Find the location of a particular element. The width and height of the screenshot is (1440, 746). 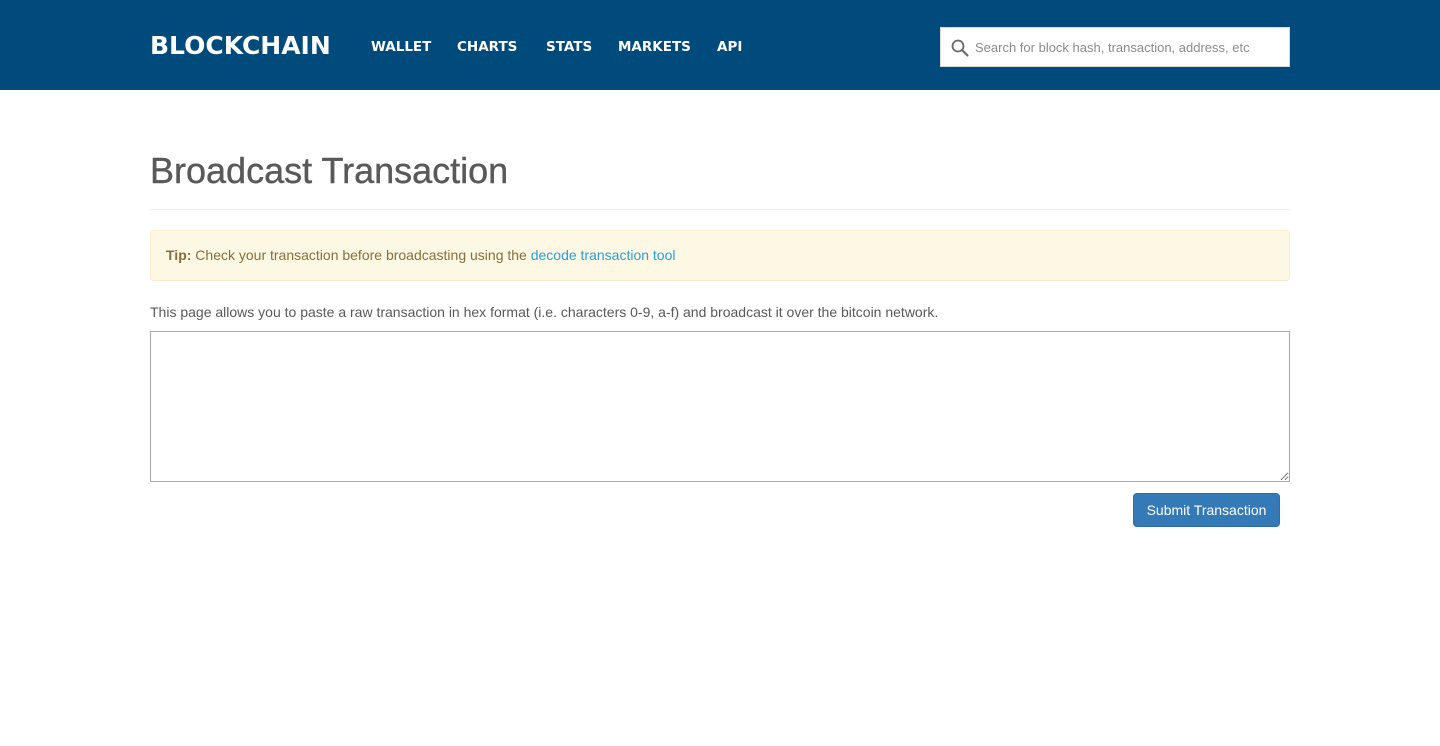

nav-item-charts: CHARTS is located at coordinates (487, 47).